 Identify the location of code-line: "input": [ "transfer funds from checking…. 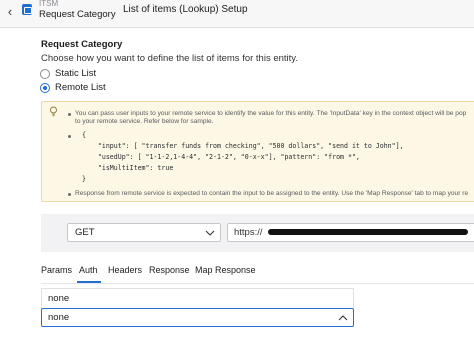
(243, 146).